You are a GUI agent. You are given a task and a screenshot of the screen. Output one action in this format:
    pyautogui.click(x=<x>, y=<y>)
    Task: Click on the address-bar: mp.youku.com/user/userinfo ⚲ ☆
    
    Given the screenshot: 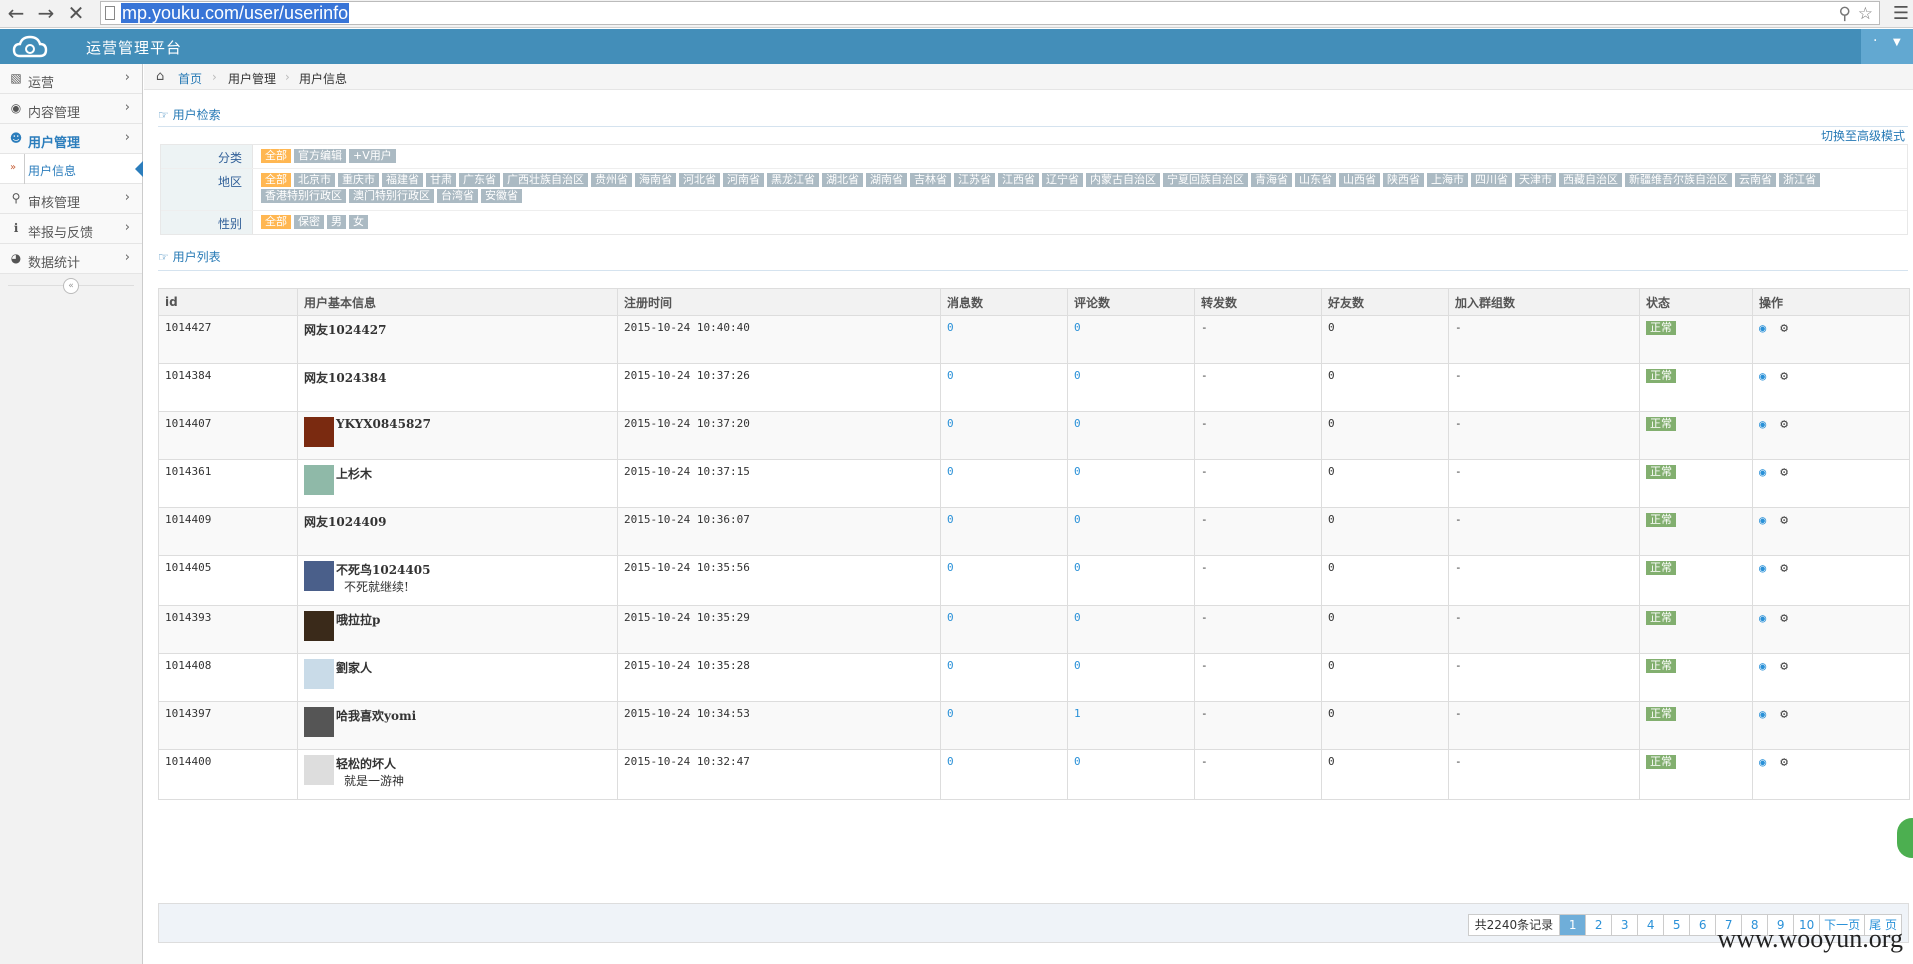 What is the action you would take?
    pyautogui.click(x=990, y=13)
    